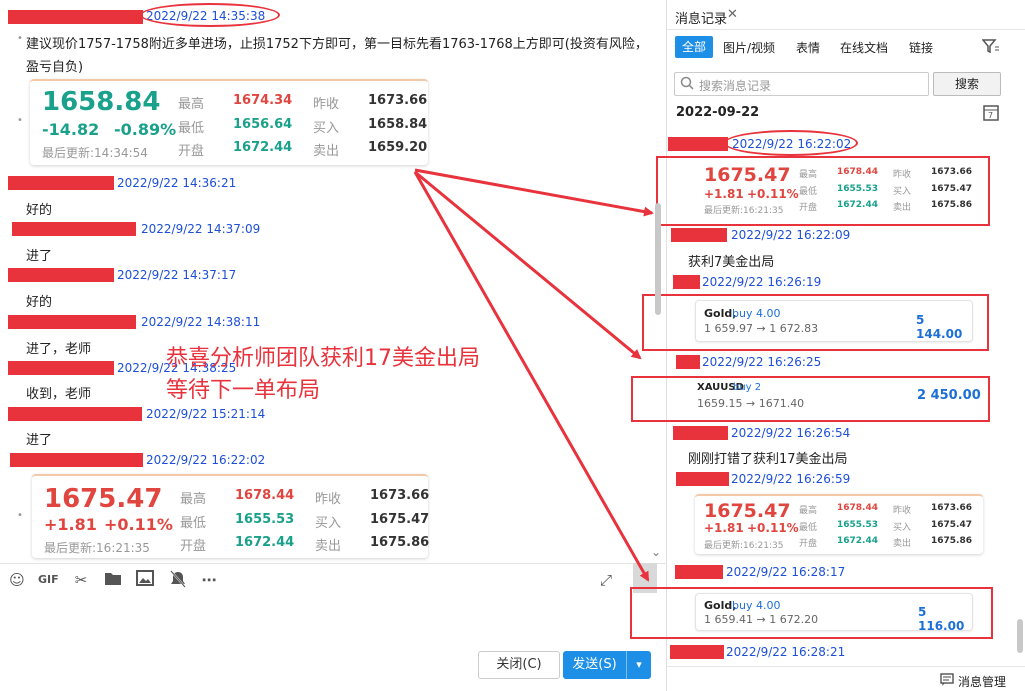  I want to click on annotation-arrows, so click(533, 375).